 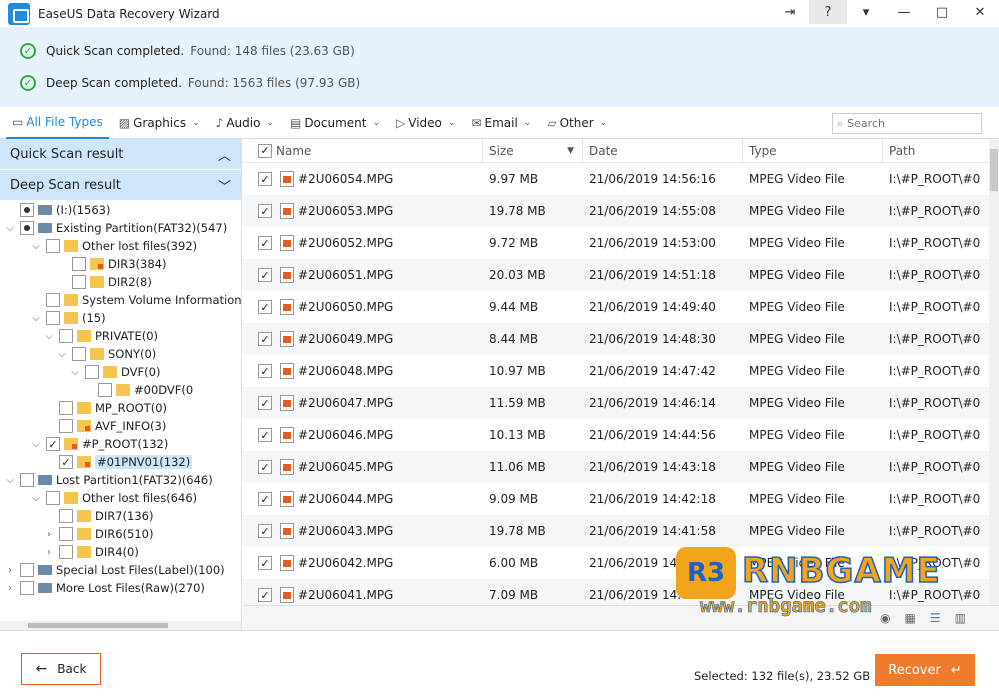 What do you see at coordinates (120, 625) in the screenshot?
I see `tree-horizontal-scrollbar` at bounding box center [120, 625].